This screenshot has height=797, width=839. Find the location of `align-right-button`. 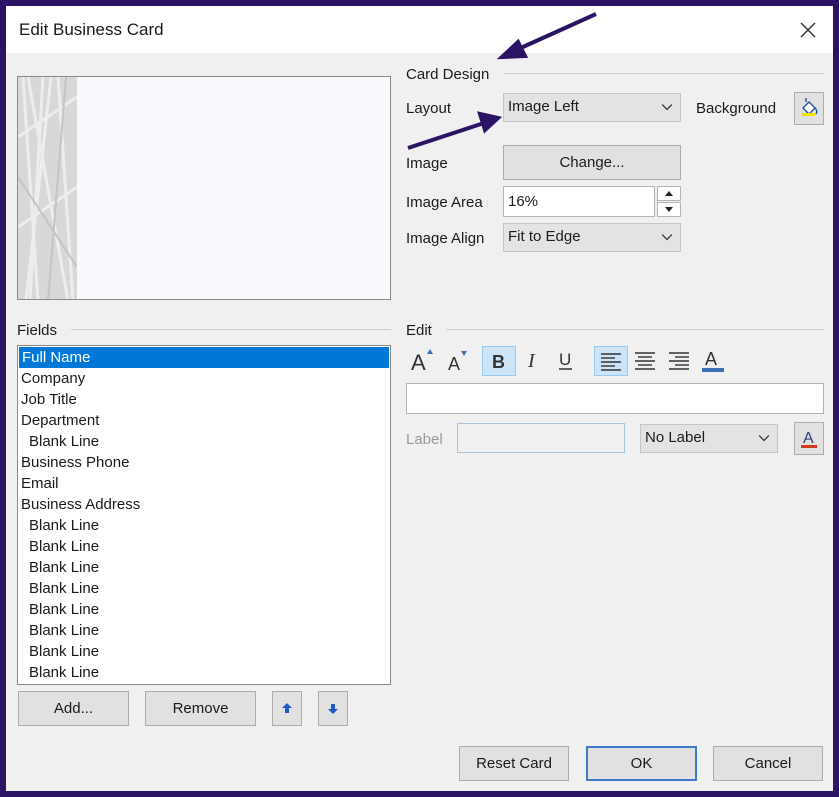

align-right-button is located at coordinates (679, 361).